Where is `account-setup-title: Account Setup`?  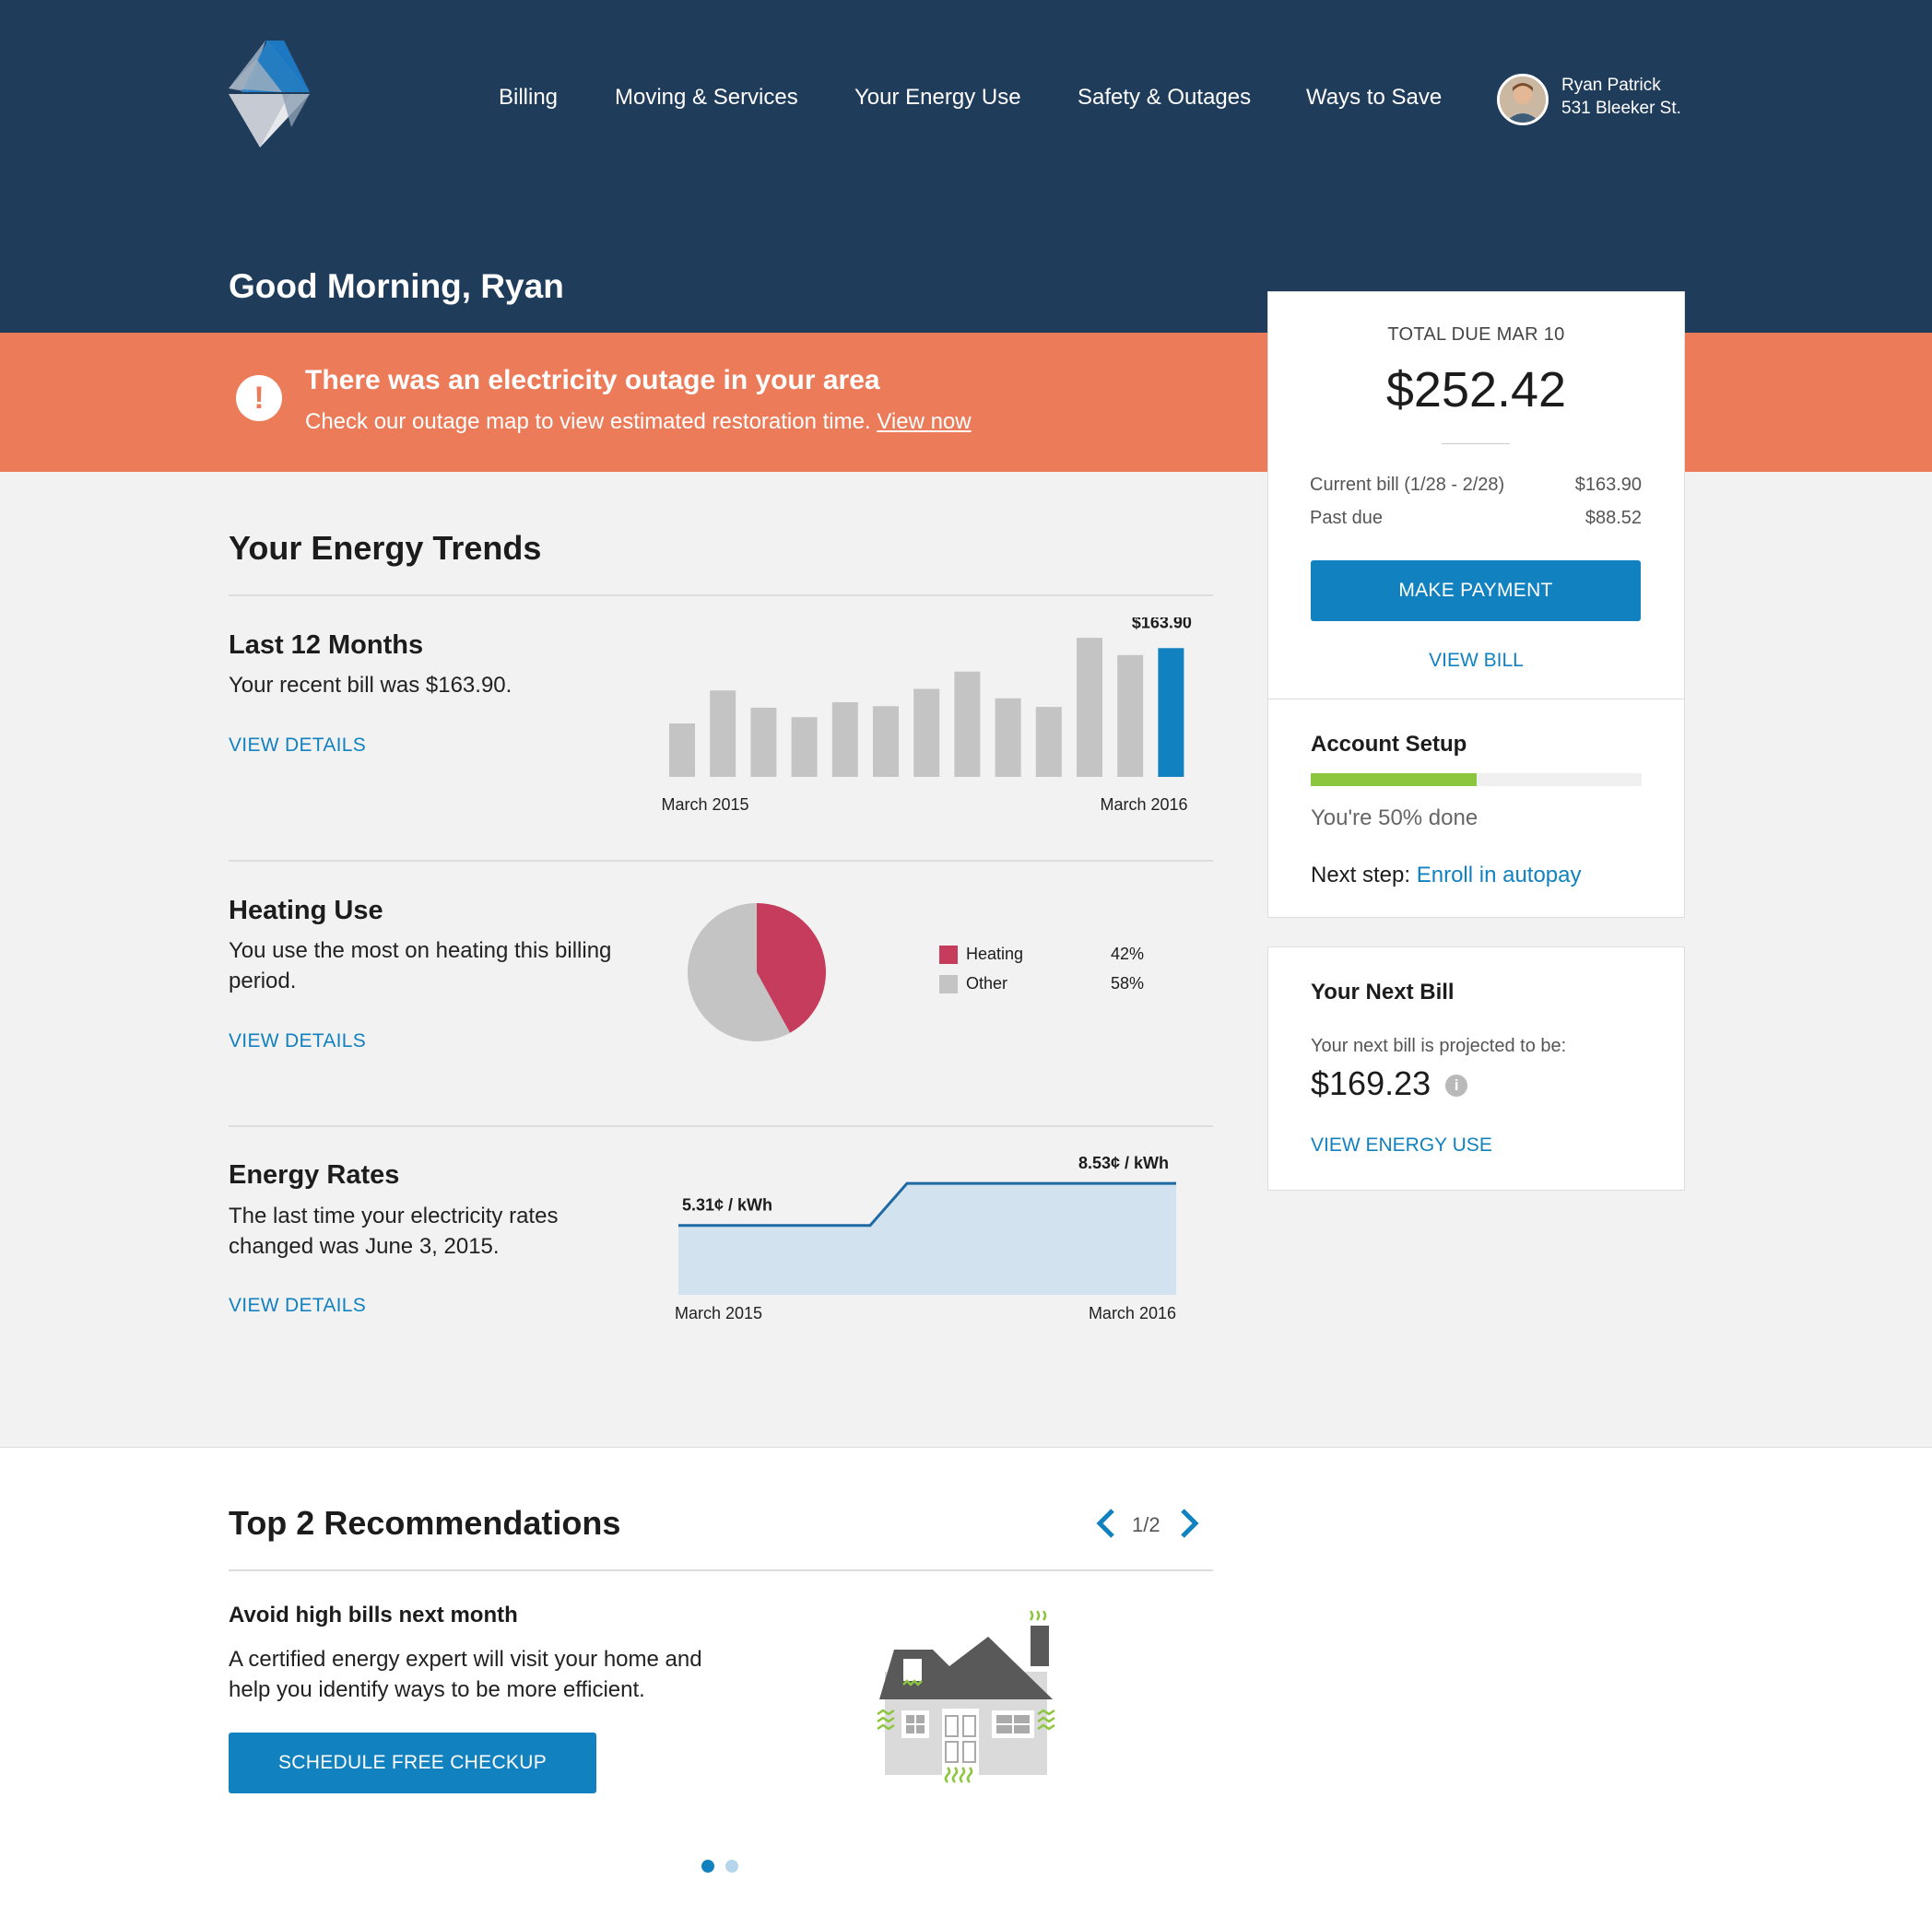 account-setup-title: Account Setup is located at coordinates (1389, 744).